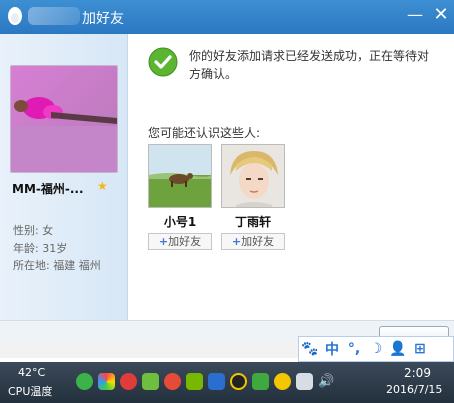 This screenshot has height=403, width=454. I want to click on ime-grid-icon: ⊞, so click(420, 349).